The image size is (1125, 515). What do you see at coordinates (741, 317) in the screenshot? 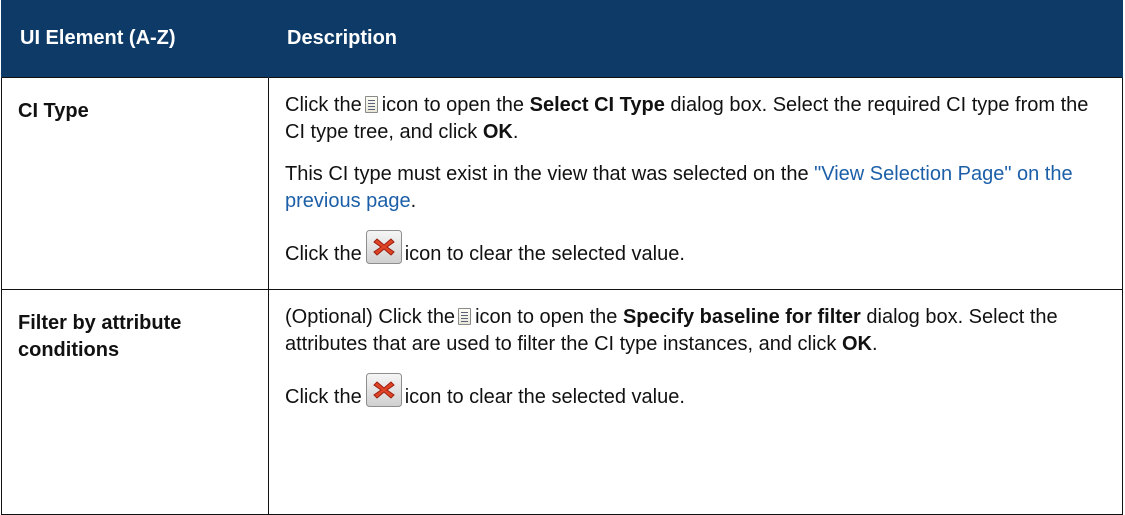
I see `dialog-name: Specify baseline for filter` at bounding box center [741, 317].